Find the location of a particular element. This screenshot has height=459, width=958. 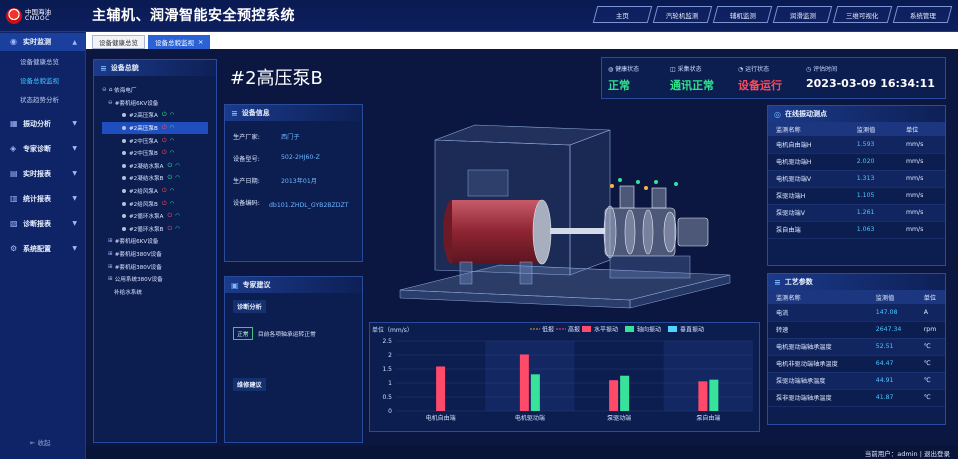

tree-pump: #2循环水泵B ⏻ ◠ is located at coordinates (159, 229).